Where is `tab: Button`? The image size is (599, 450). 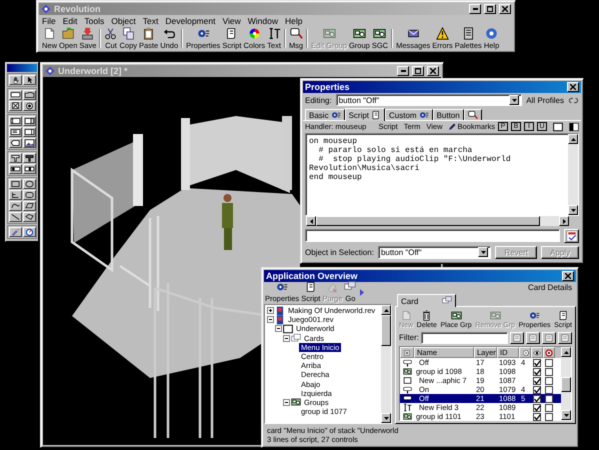 tab: Button is located at coordinates (448, 114).